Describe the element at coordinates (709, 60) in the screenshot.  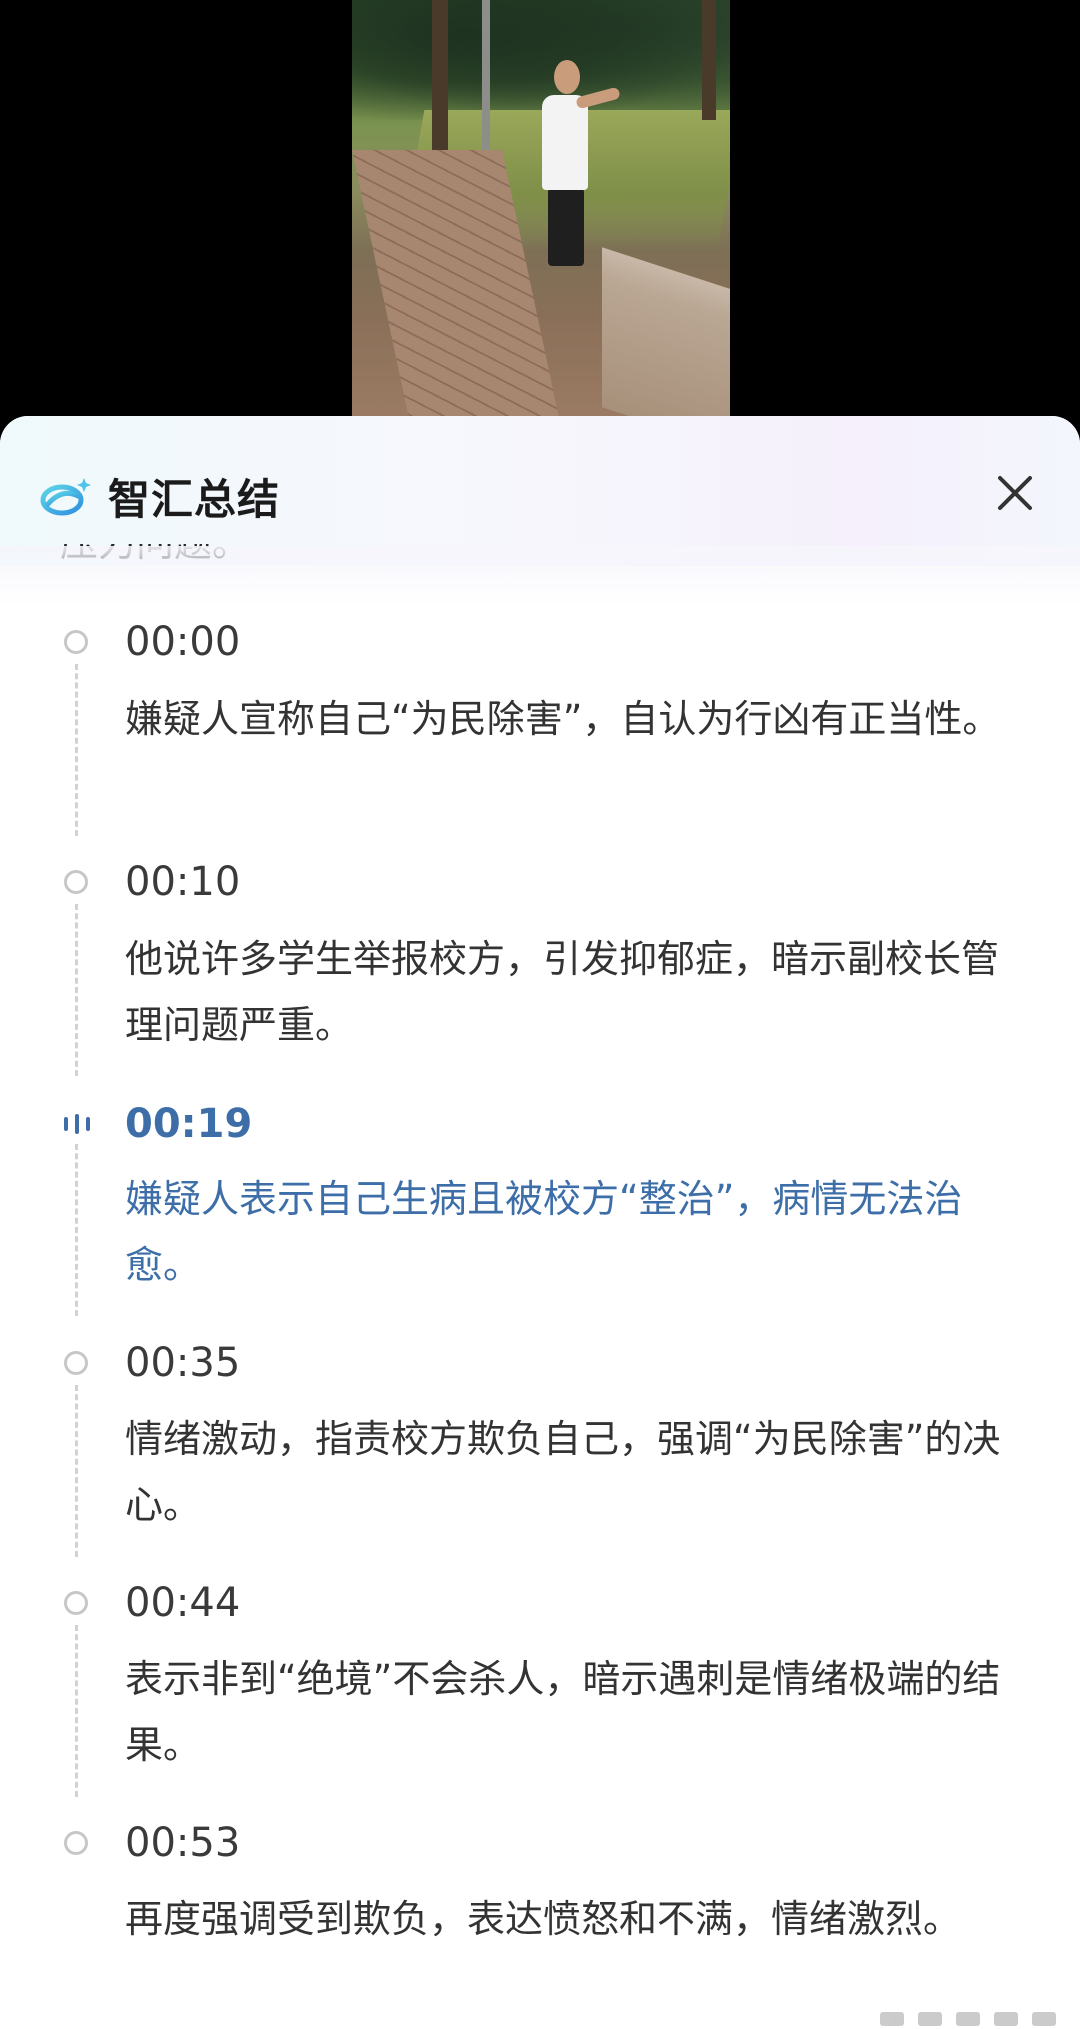
I see `video-tree-trunk` at that location.